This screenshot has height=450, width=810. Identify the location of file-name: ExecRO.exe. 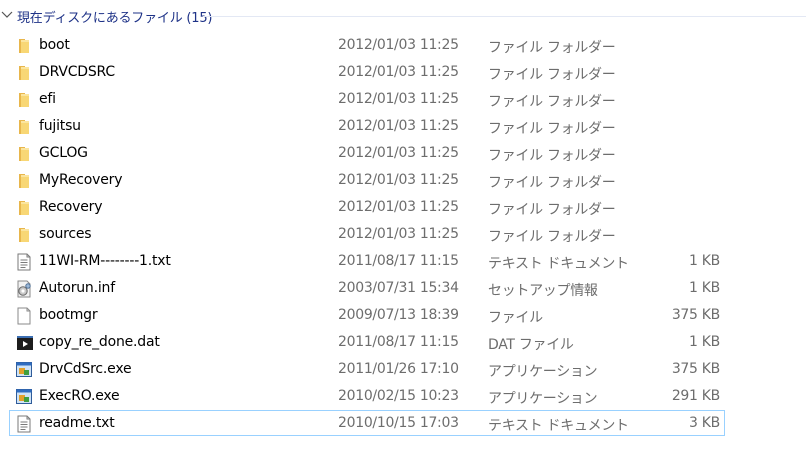
(79, 396).